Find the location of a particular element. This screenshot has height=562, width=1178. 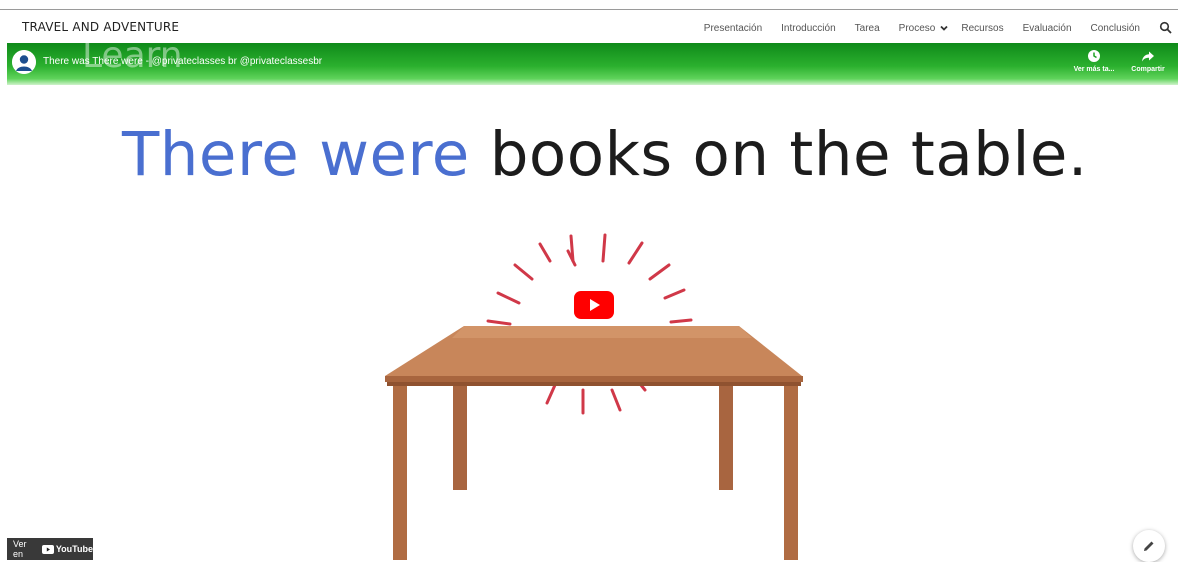

share-button: Compartir is located at coordinates (1148, 61).